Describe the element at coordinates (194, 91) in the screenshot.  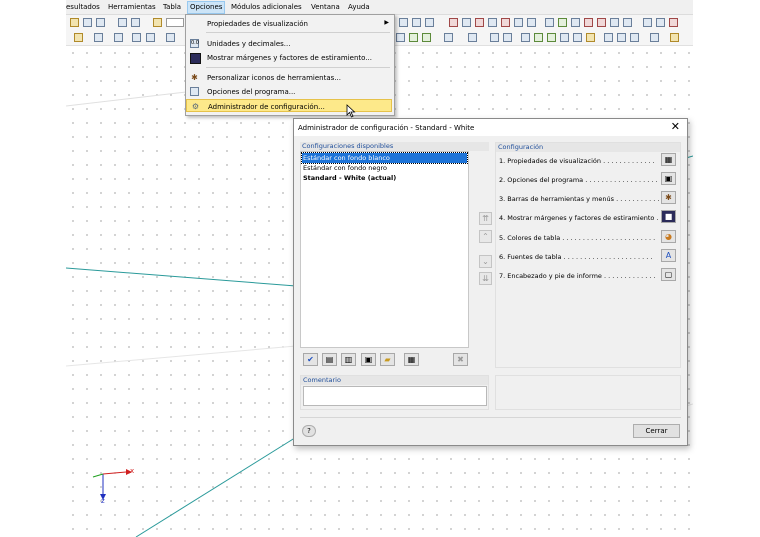
I see `program-options-icon` at that location.